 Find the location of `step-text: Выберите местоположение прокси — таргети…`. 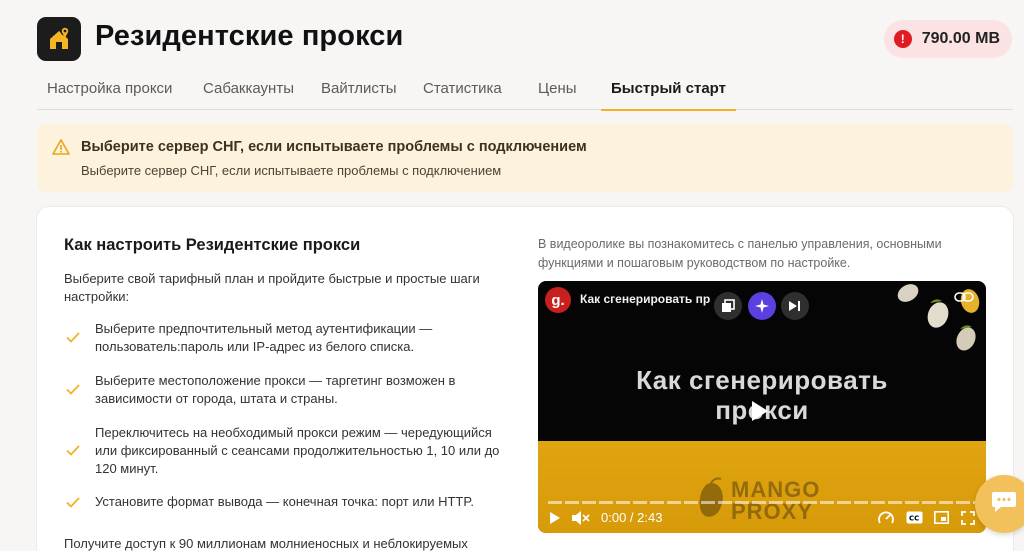

step-text: Выберите местоположение прокси — таргети… is located at coordinates (275, 389).